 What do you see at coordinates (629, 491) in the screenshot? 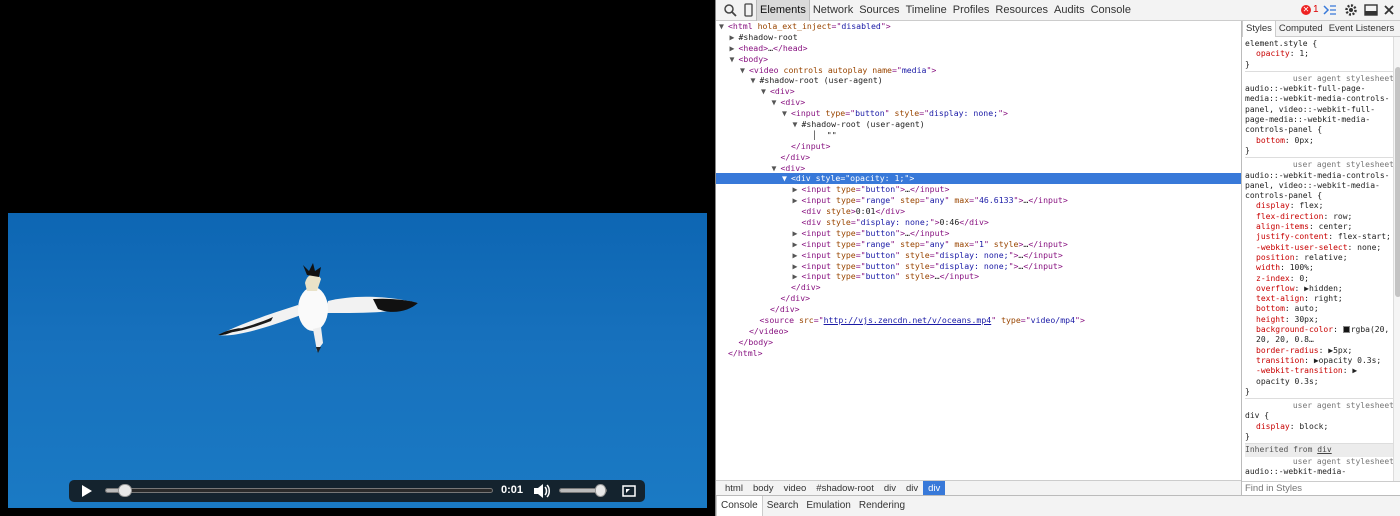
I see `fullscreen-icon` at bounding box center [629, 491].